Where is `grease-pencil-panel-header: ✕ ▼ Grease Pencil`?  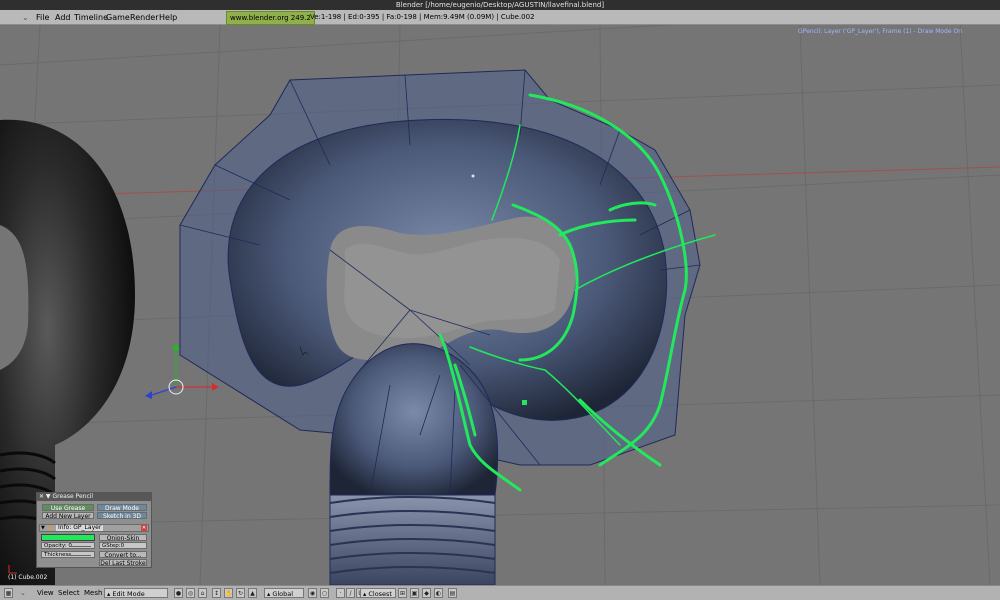
grease-pencil-panel-header: ✕ ▼ Grease Pencil is located at coordinates (94, 497).